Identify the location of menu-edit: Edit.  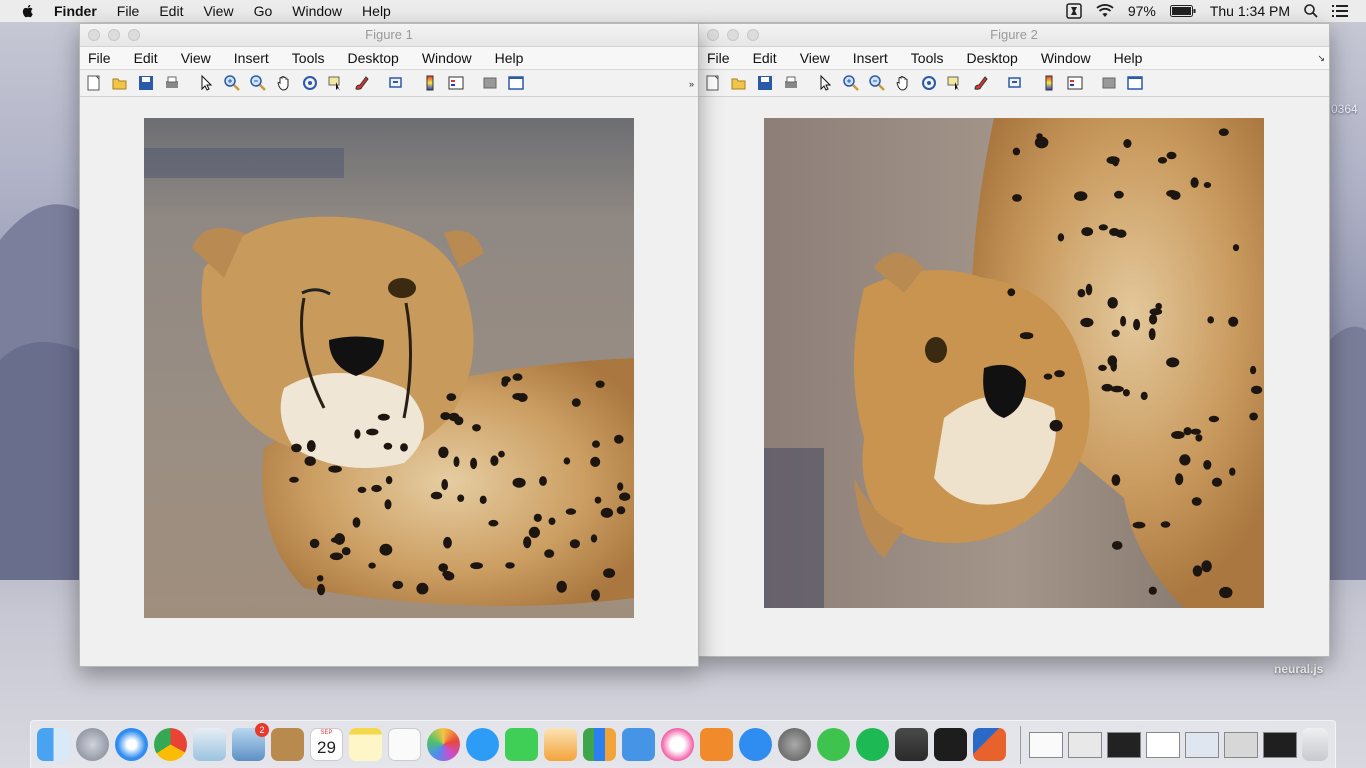
(171, 11).